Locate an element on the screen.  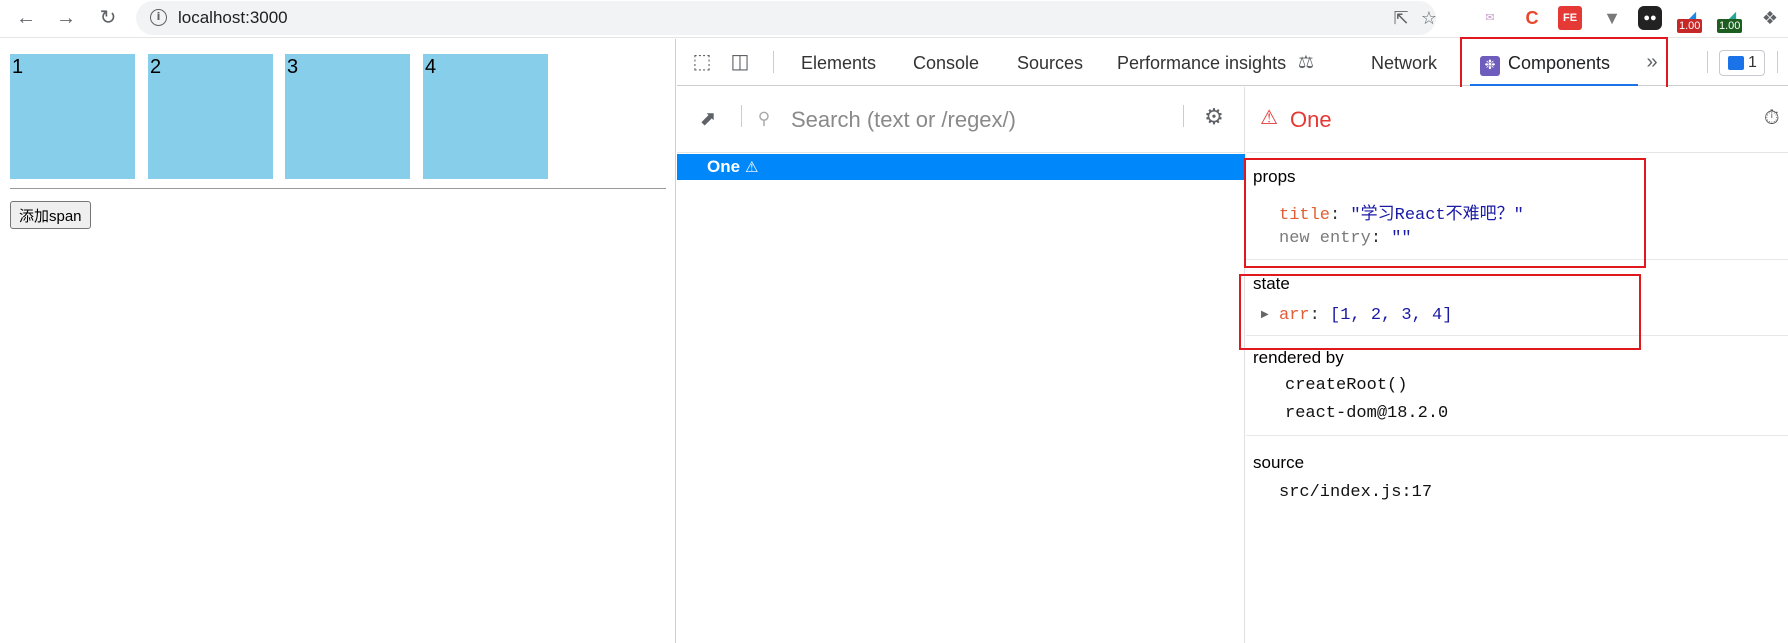
site-info-icon: i is located at coordinates (158, 17).